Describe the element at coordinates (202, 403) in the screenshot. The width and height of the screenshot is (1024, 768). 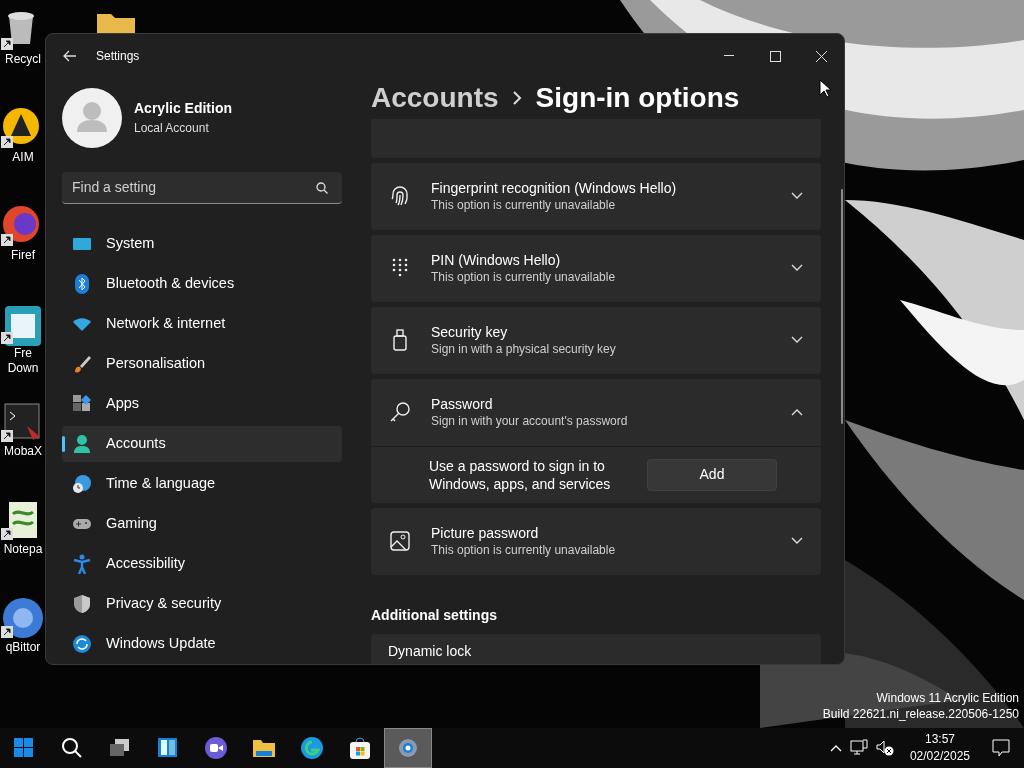
I see `nav-item: Apps` at that location.